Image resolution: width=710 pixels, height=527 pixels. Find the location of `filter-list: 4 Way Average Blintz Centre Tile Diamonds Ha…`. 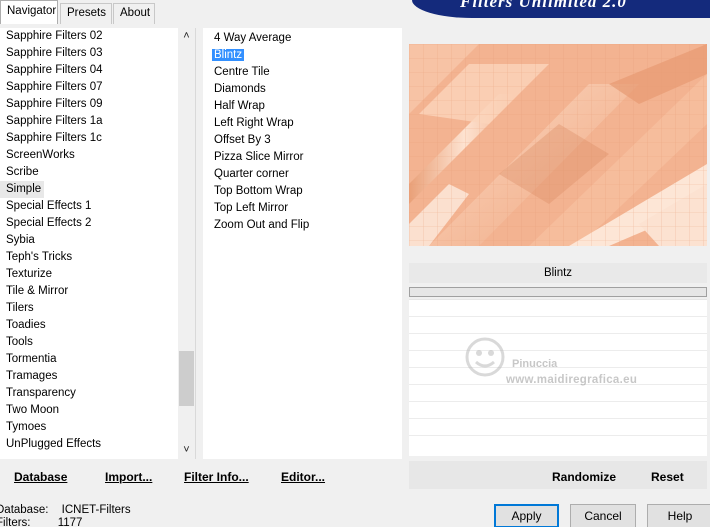

filter-list: 4 Way Average Blintz Centre Tile Diamonds Ha… is located at coordinates (304, 132).